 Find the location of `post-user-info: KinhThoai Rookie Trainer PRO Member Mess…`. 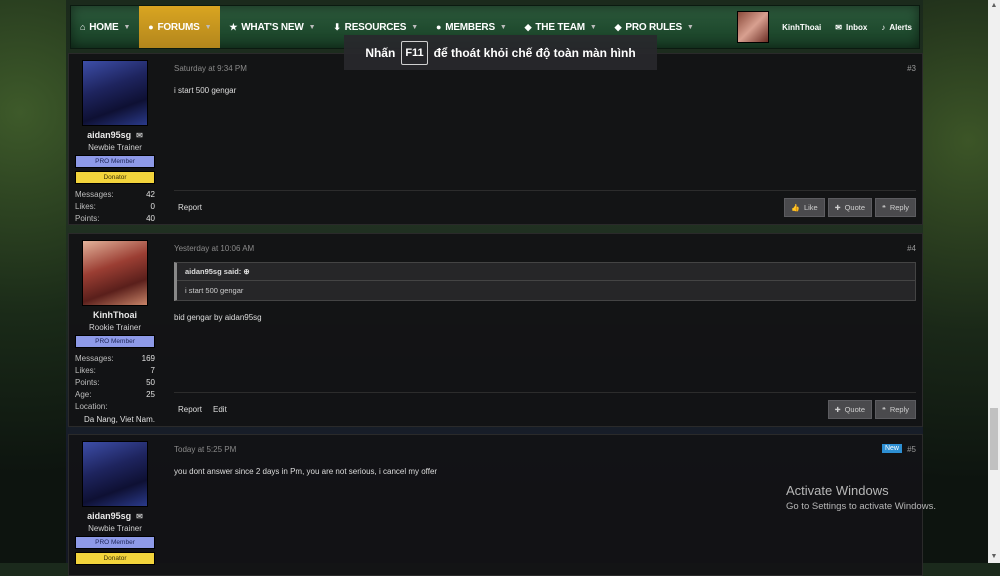

post-user-info: KinhThoai Rookie Trainer PRO Member Mess… is located at coordinates (115, 333).